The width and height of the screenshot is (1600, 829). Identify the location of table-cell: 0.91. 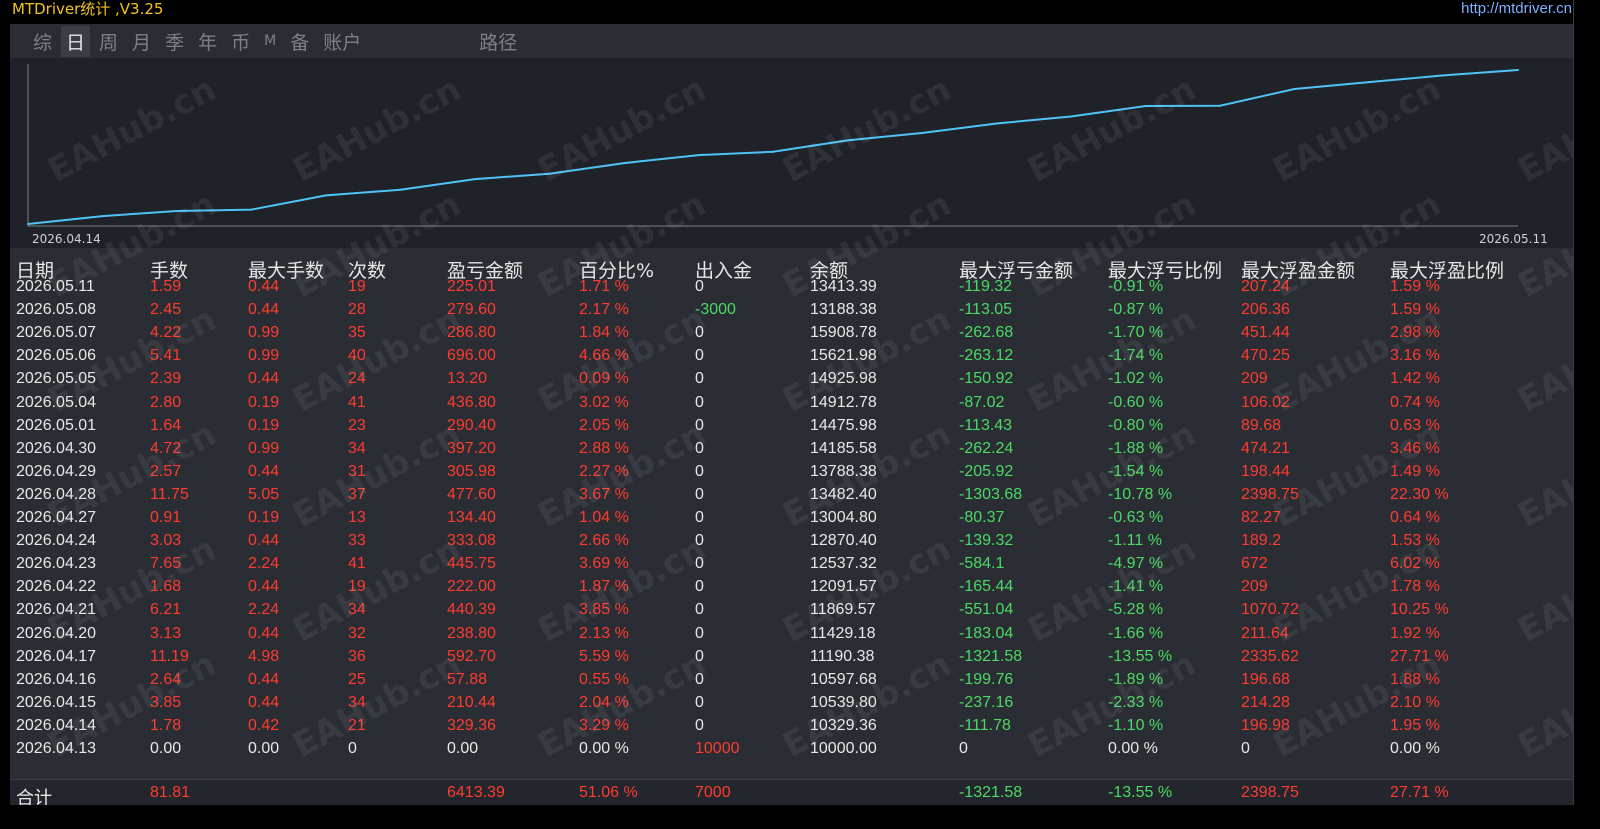
(166, 517).